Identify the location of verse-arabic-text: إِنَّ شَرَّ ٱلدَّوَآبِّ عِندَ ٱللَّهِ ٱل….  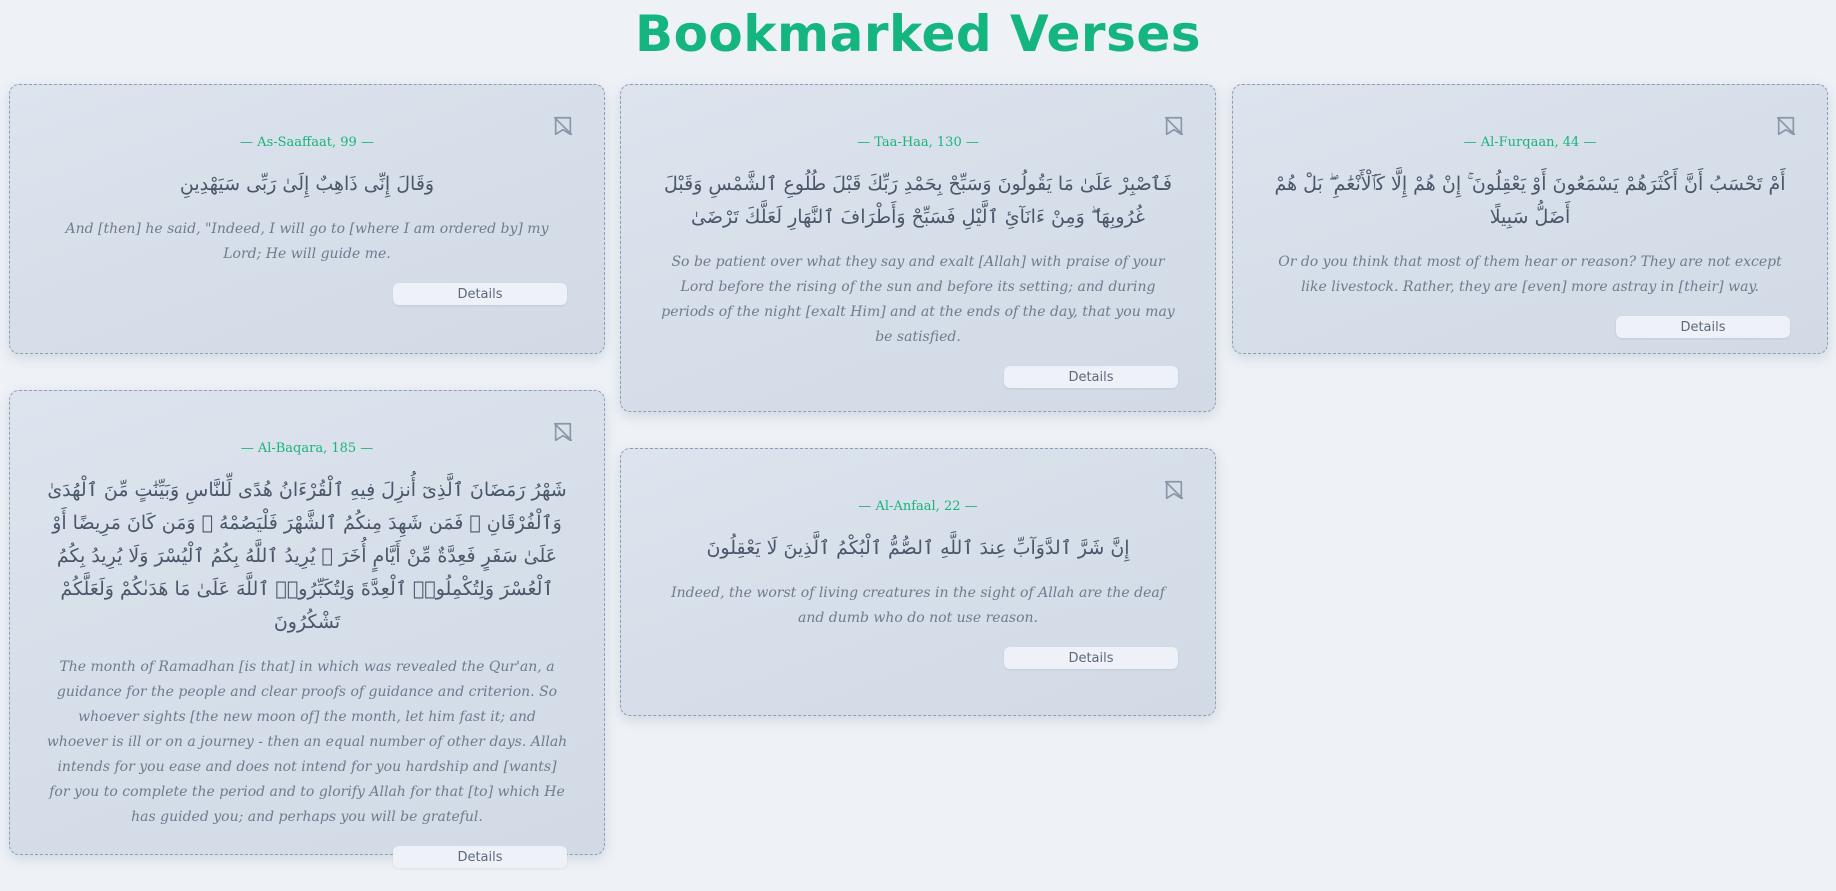
(918, 548).